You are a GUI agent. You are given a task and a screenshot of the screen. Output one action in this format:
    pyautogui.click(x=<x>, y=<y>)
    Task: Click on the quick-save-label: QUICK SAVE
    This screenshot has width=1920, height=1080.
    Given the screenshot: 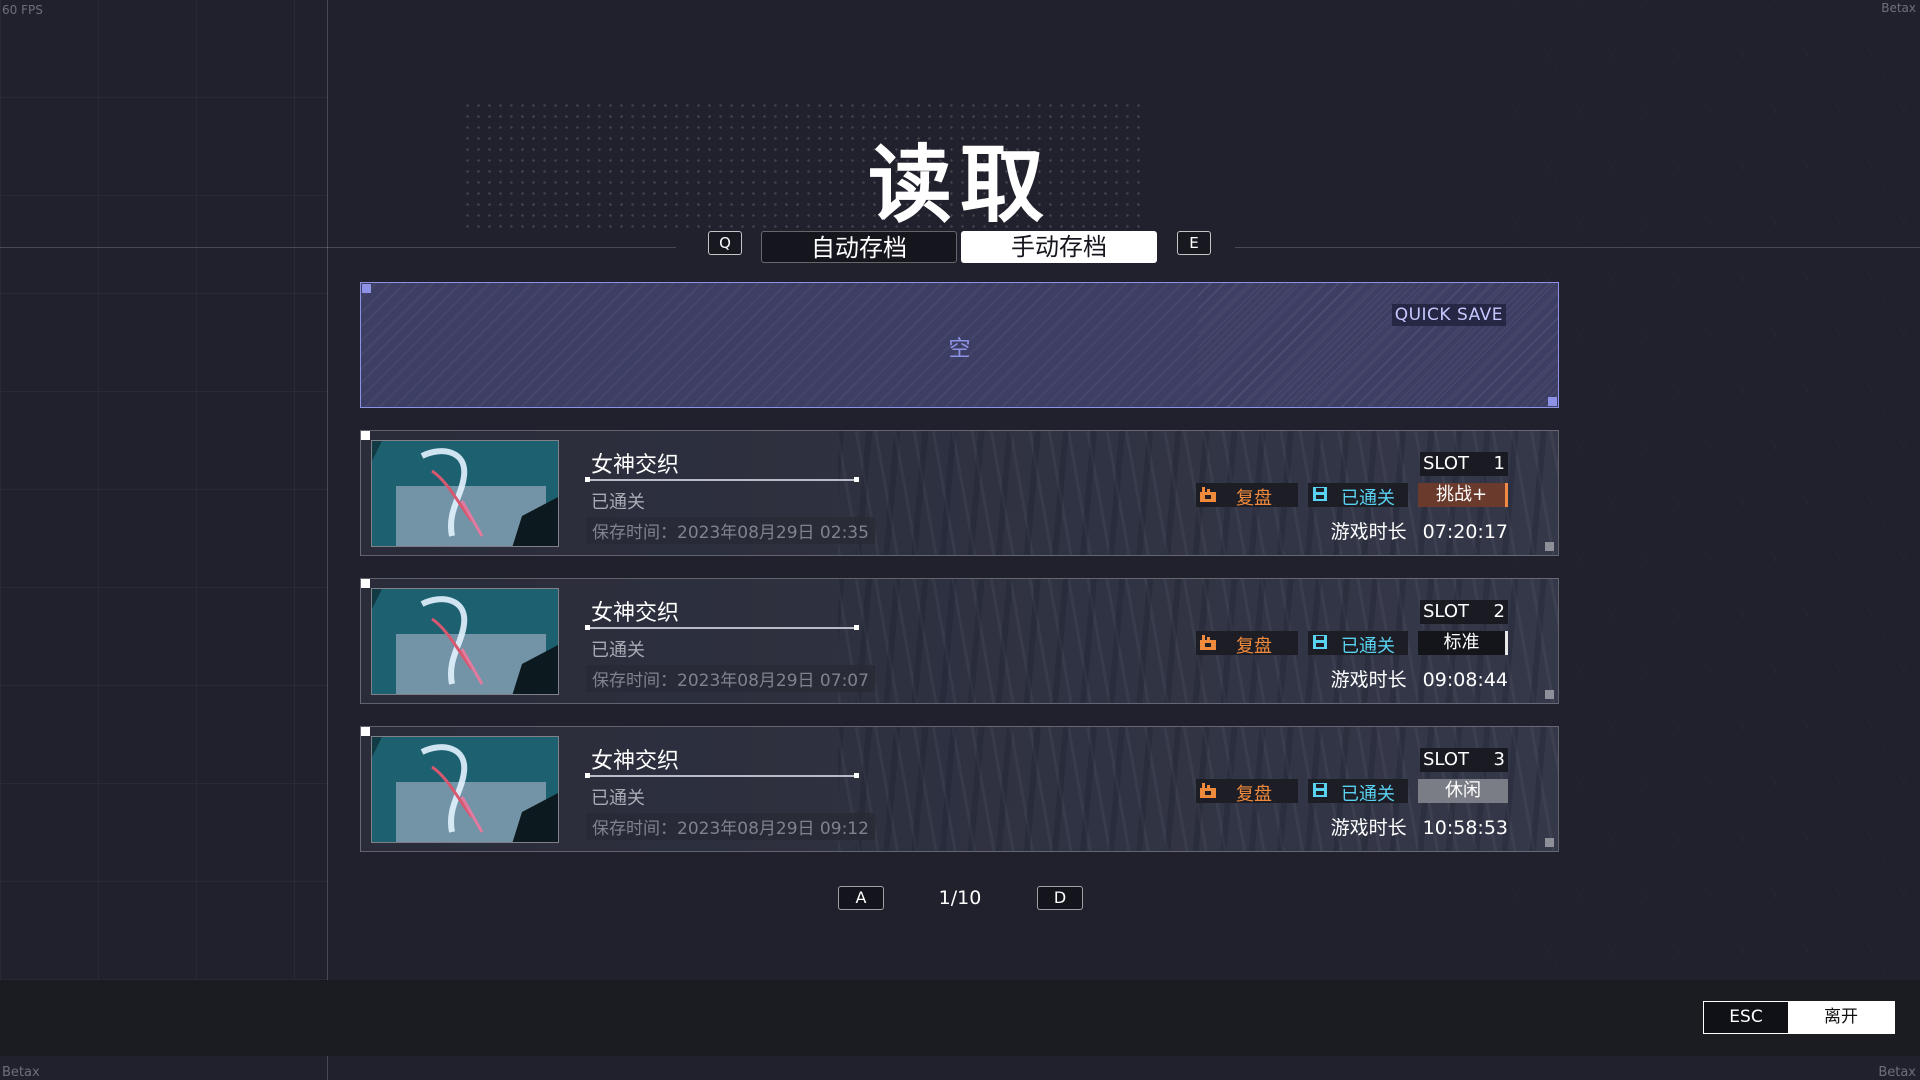 What is the action you would take?
    pyautogui.click(x=1448, y=315)
    